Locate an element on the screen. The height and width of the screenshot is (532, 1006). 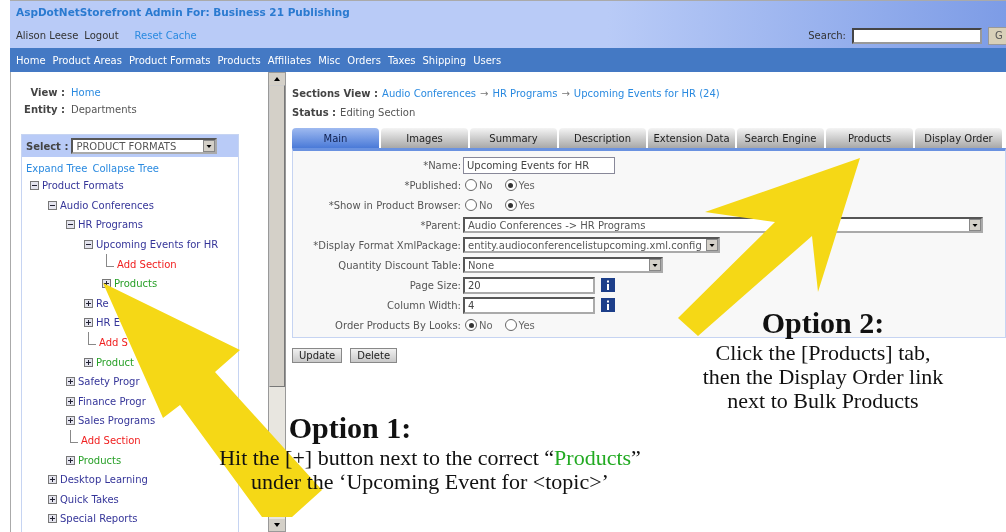
tree-item: Sales Programs is located at coordinates (117, 421).